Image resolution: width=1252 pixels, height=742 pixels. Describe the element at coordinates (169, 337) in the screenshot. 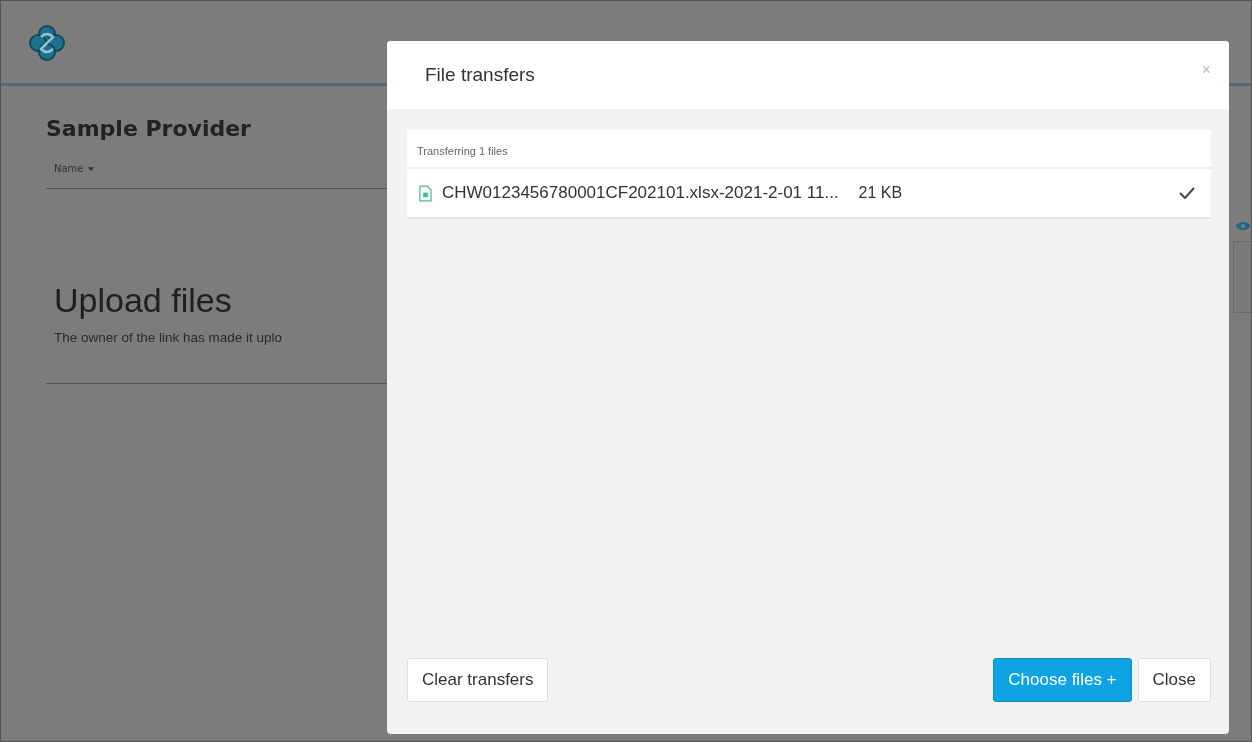

I see `description-text: The owner of the link has made it uplo` at that location.